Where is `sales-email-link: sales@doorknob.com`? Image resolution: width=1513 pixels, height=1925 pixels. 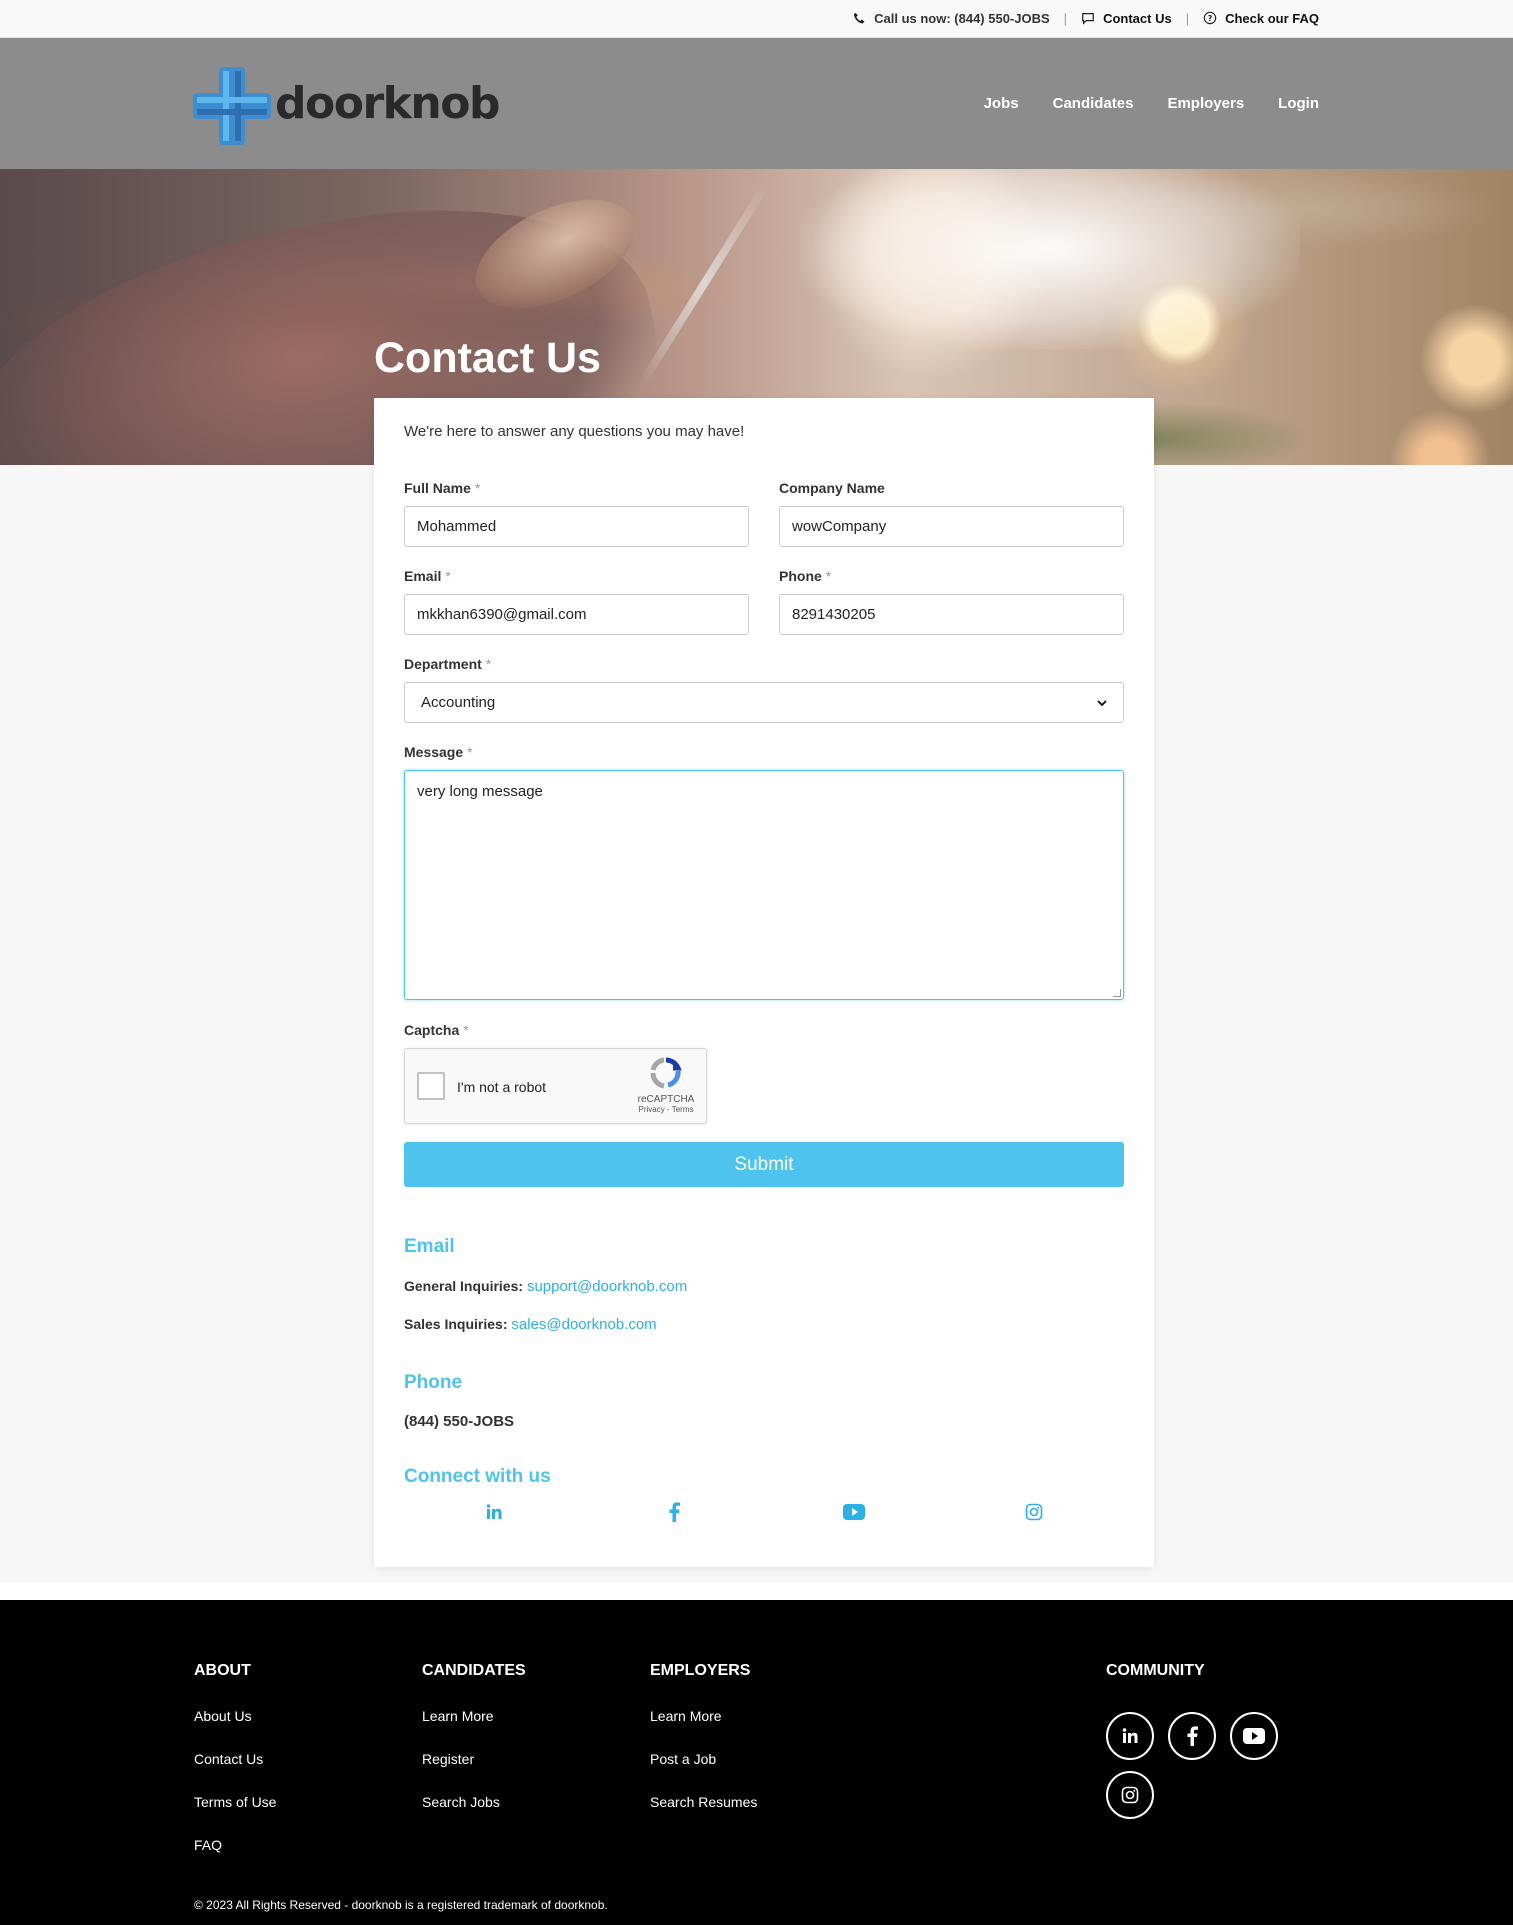 sales-email-link: sales@doorknob.com is located at coordinates (583, 1324).